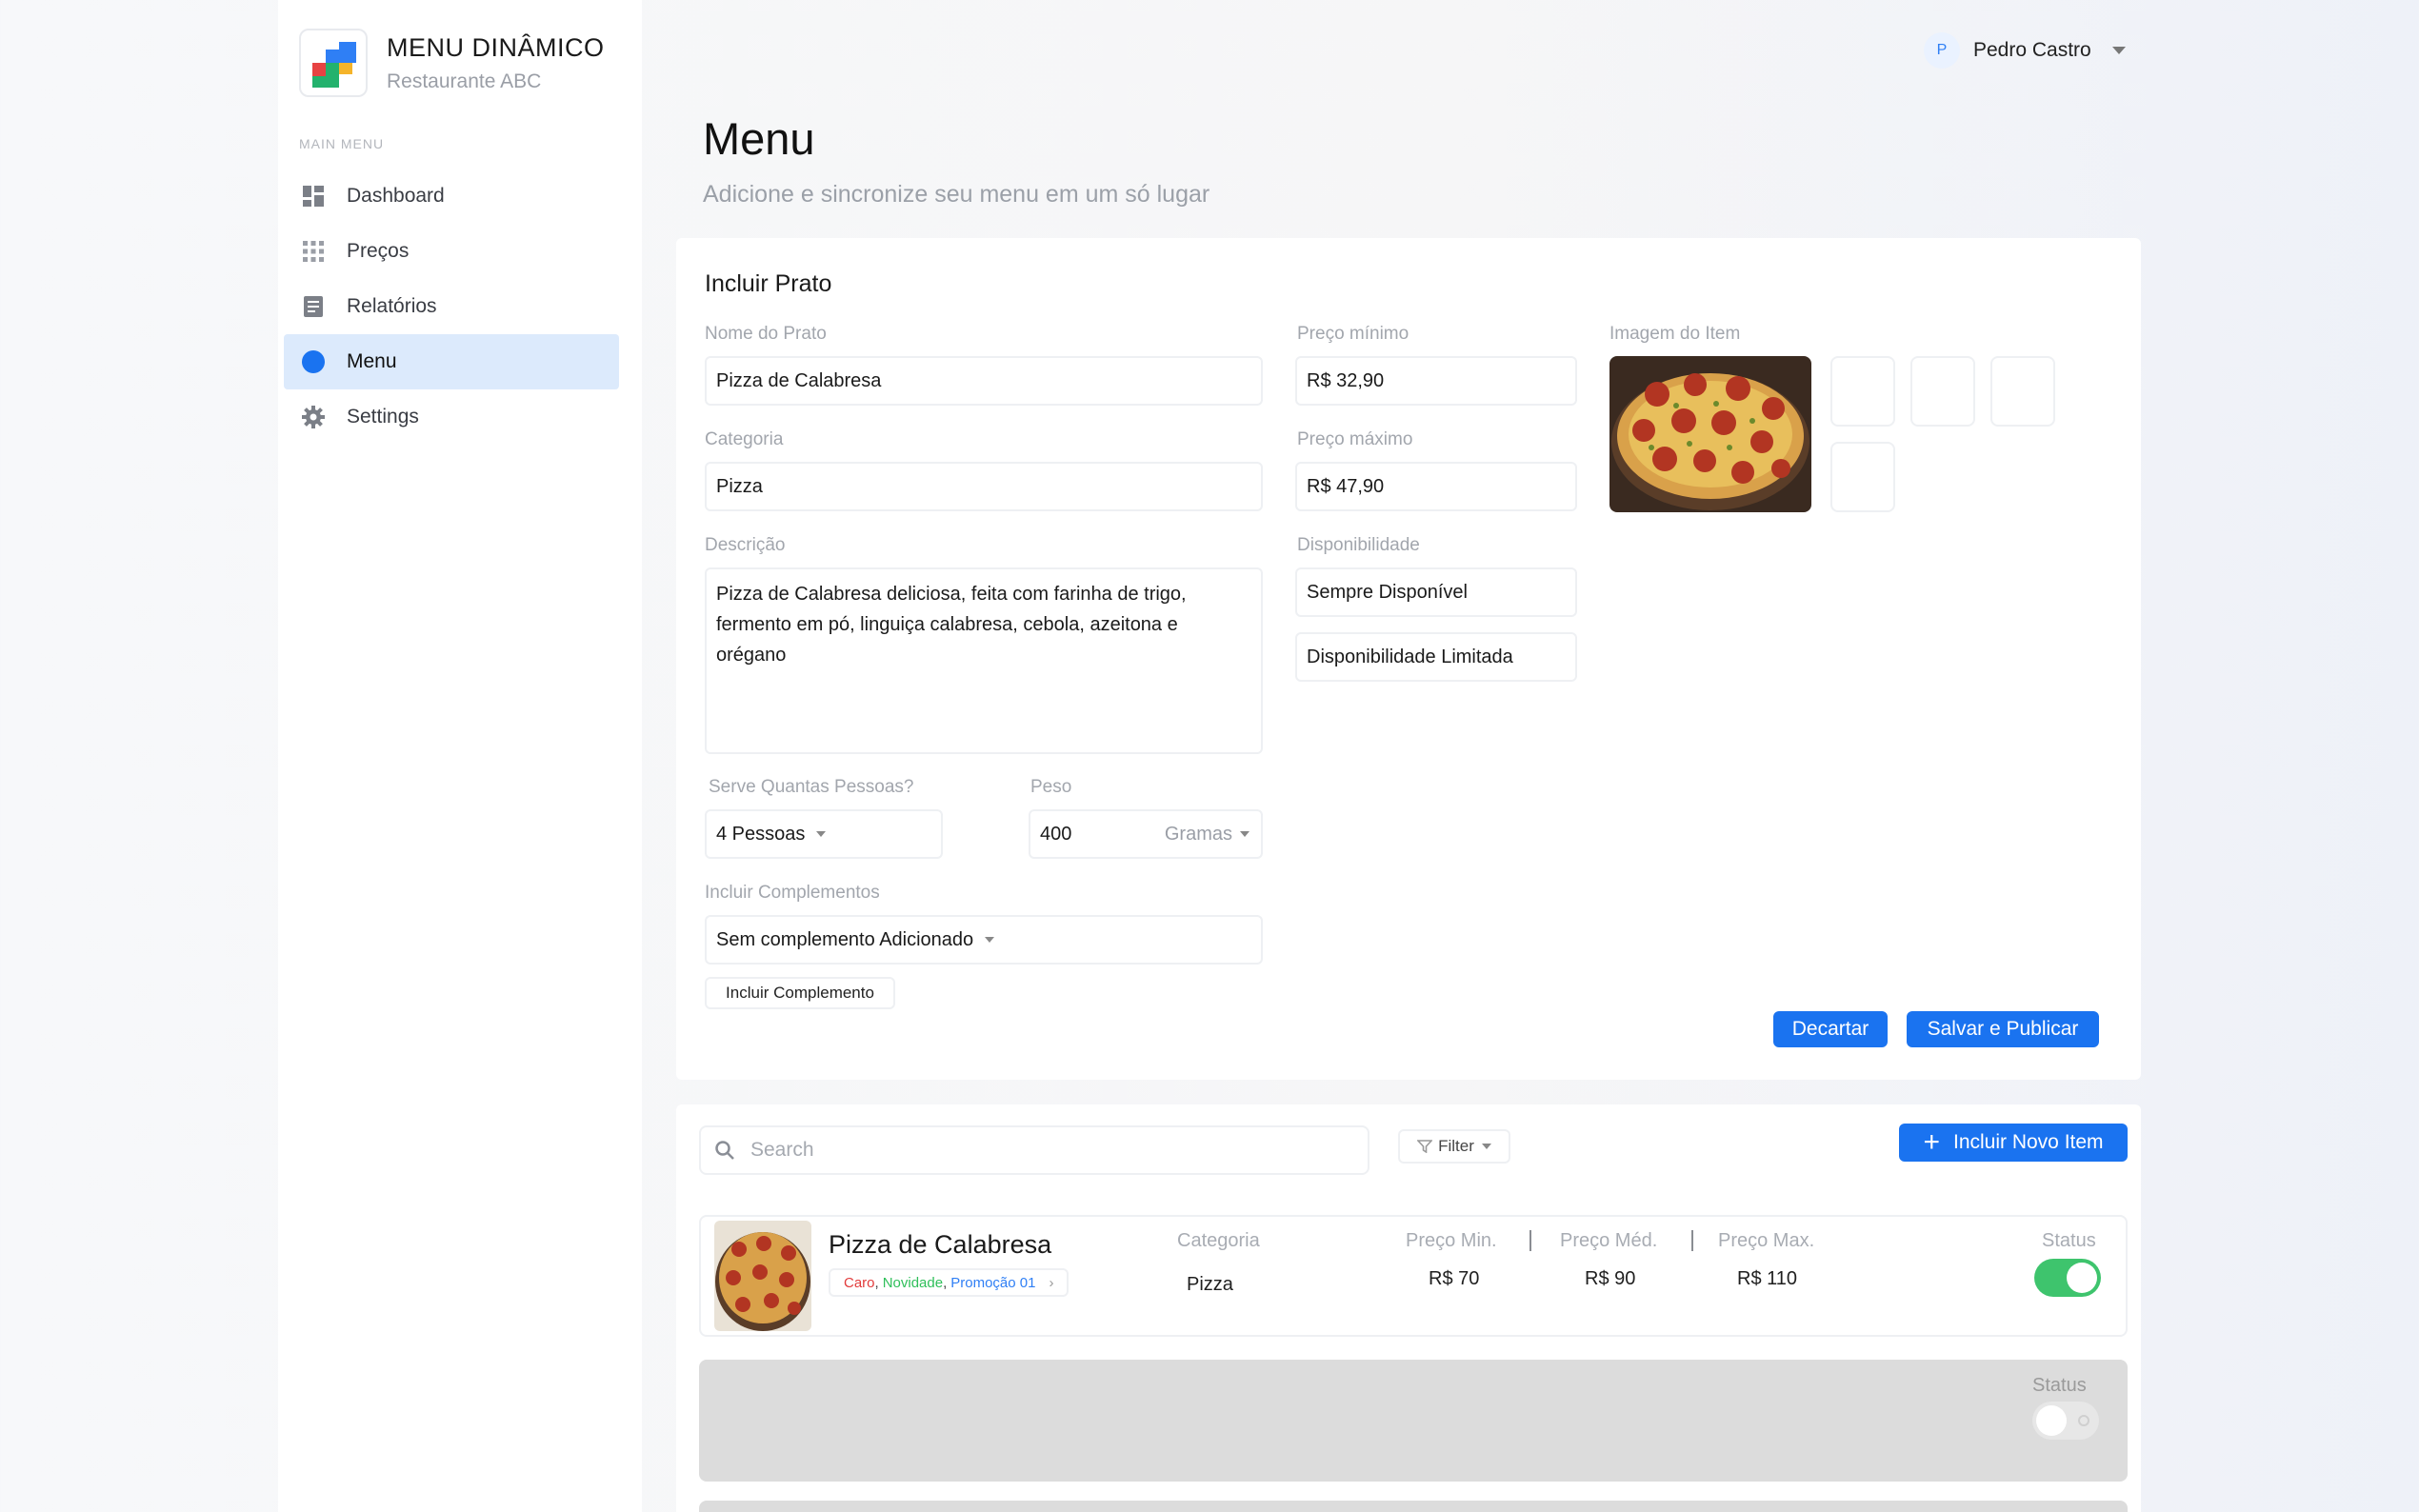 The height and width of the screenshot is (1512, 2419). What do you see at coordinates (451, 417) in the screenshot?
I see `sidebar-item-settings: Settings` at bounding box center [451, 417].